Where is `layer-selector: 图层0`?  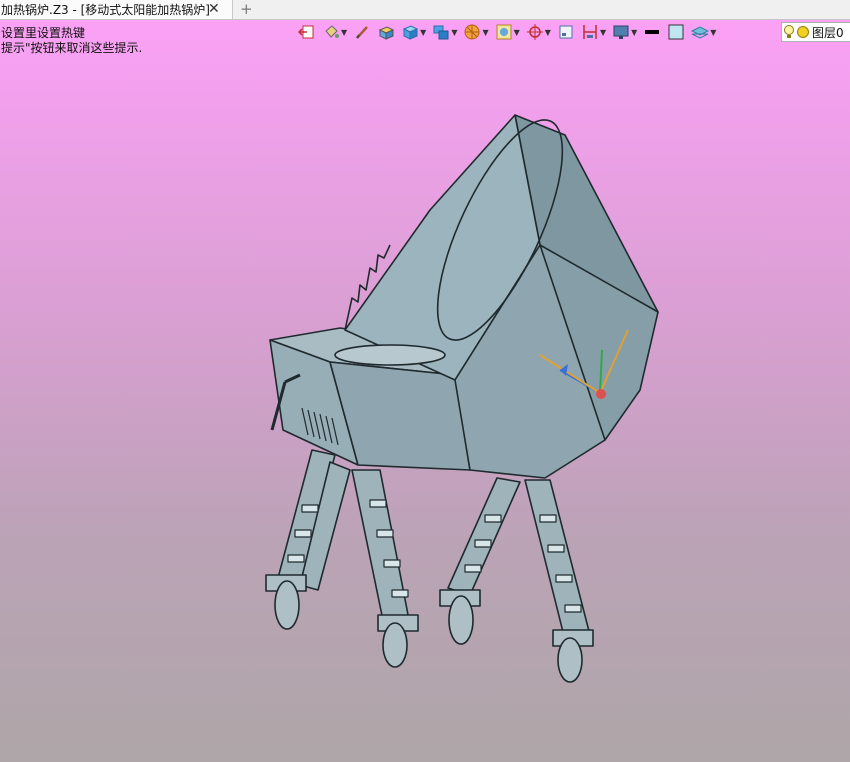 layer-selector: 图层0 is located at coordinates (815, 32).